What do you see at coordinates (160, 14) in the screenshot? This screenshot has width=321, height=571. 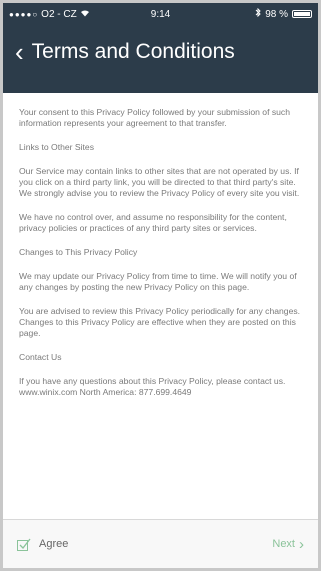 I see `status-bar: ●●●●○ O2 - CZ 9:14 98 %` at bounding box center [160, 14].